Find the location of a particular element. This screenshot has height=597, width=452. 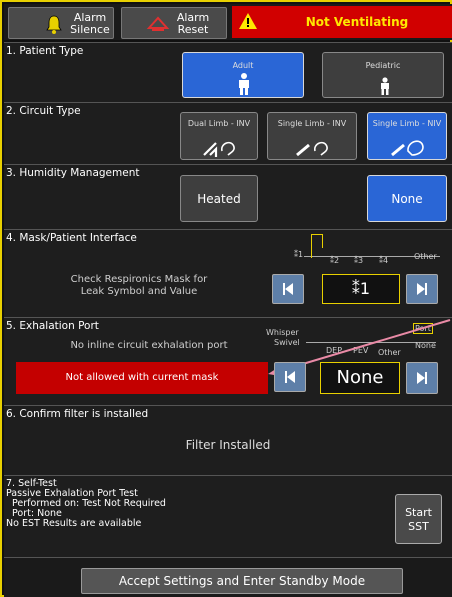

start-sst-button: Start SST is located at coordinates (418, 519).